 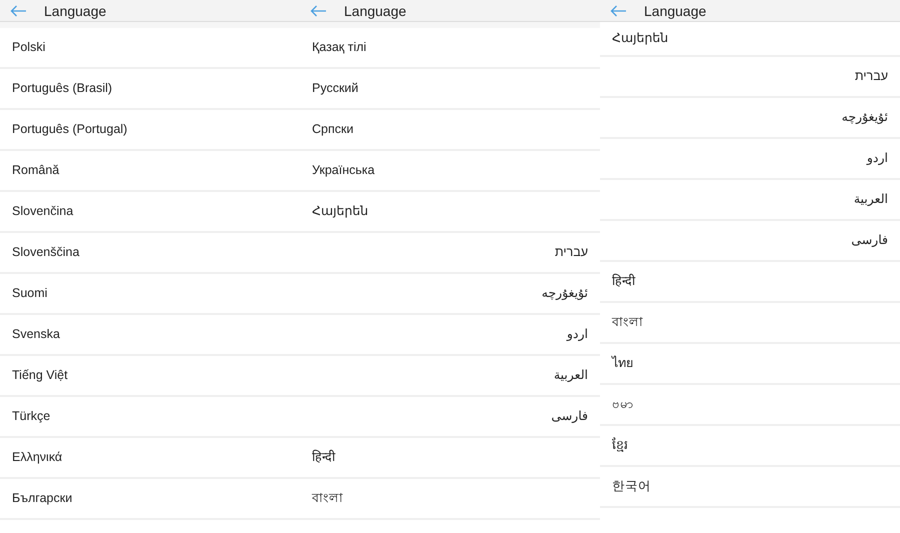 What do you see at coordinates (750, 200) in the screenshot?
I see `language-row: العربية` at bounding box center [750, 200].